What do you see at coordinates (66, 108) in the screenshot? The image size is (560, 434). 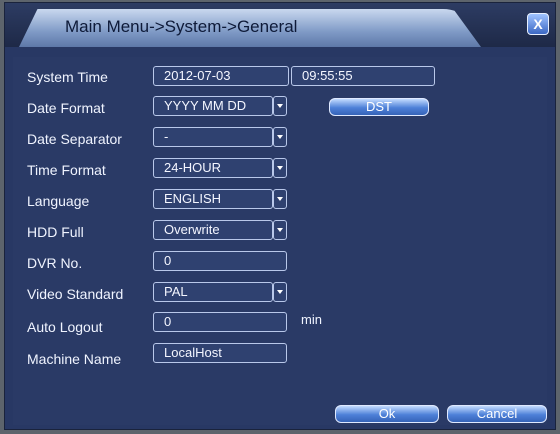 I see `label-date-format: Date Format` at bounding box center [66, 108].